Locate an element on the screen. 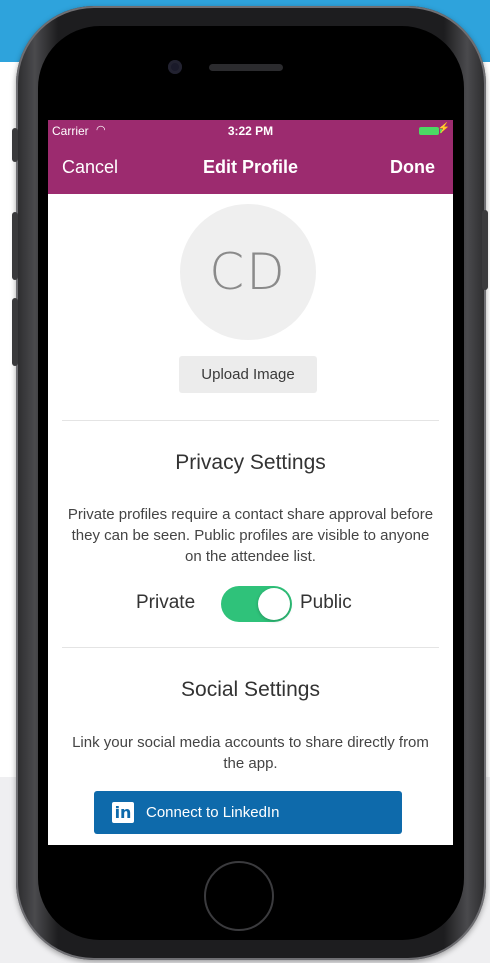 The height and width of the screenshot is (963, 490). privacy-toggle is located at coordinates (256, 604).